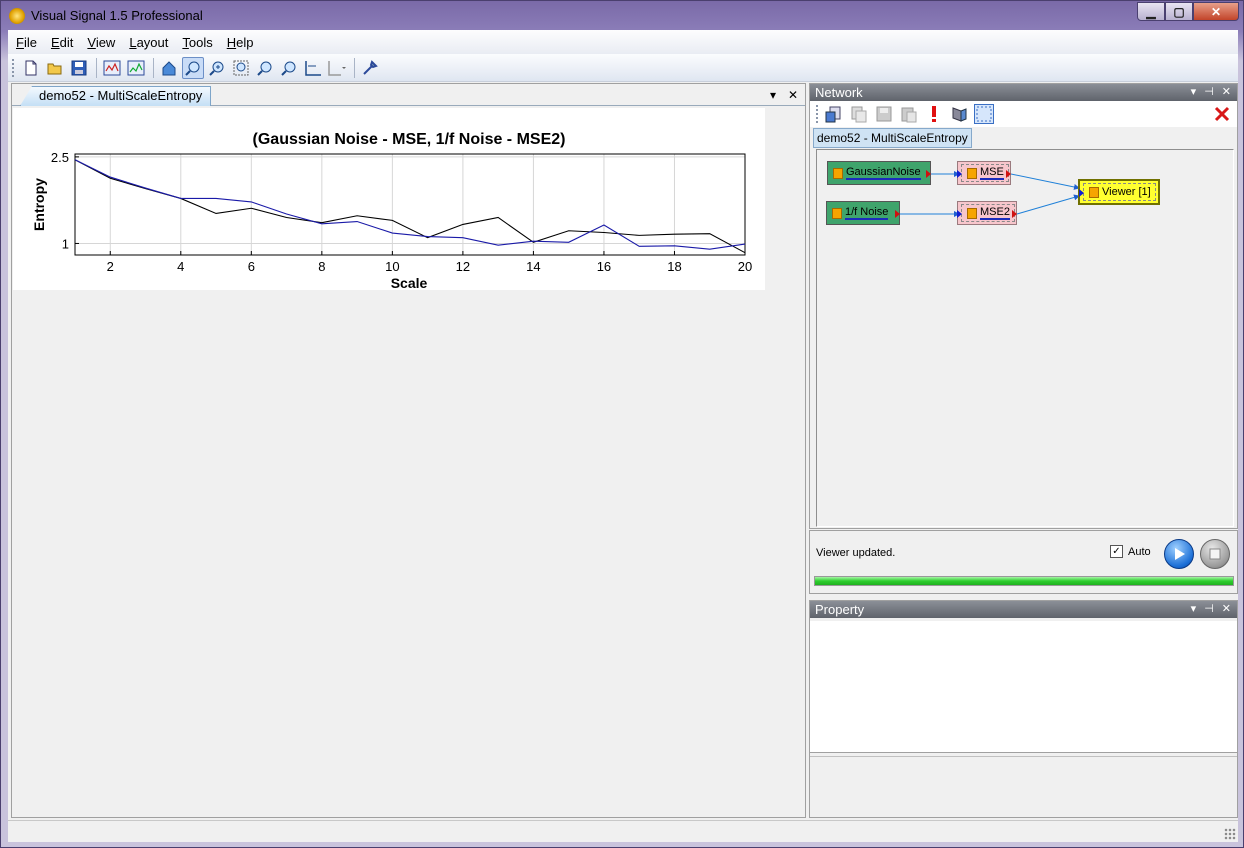 This screenshot has width=1244, height=848. I want to click on auto-label: Auto, so click(1139, 551).